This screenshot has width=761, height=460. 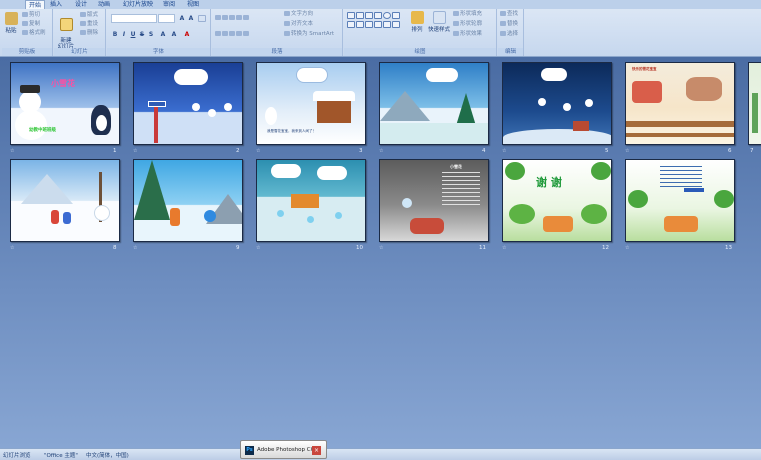 What do you see at coordinates (151, 34) in the screenshot?
I see `shadow-icon: S` at bounding box center [151, 34].